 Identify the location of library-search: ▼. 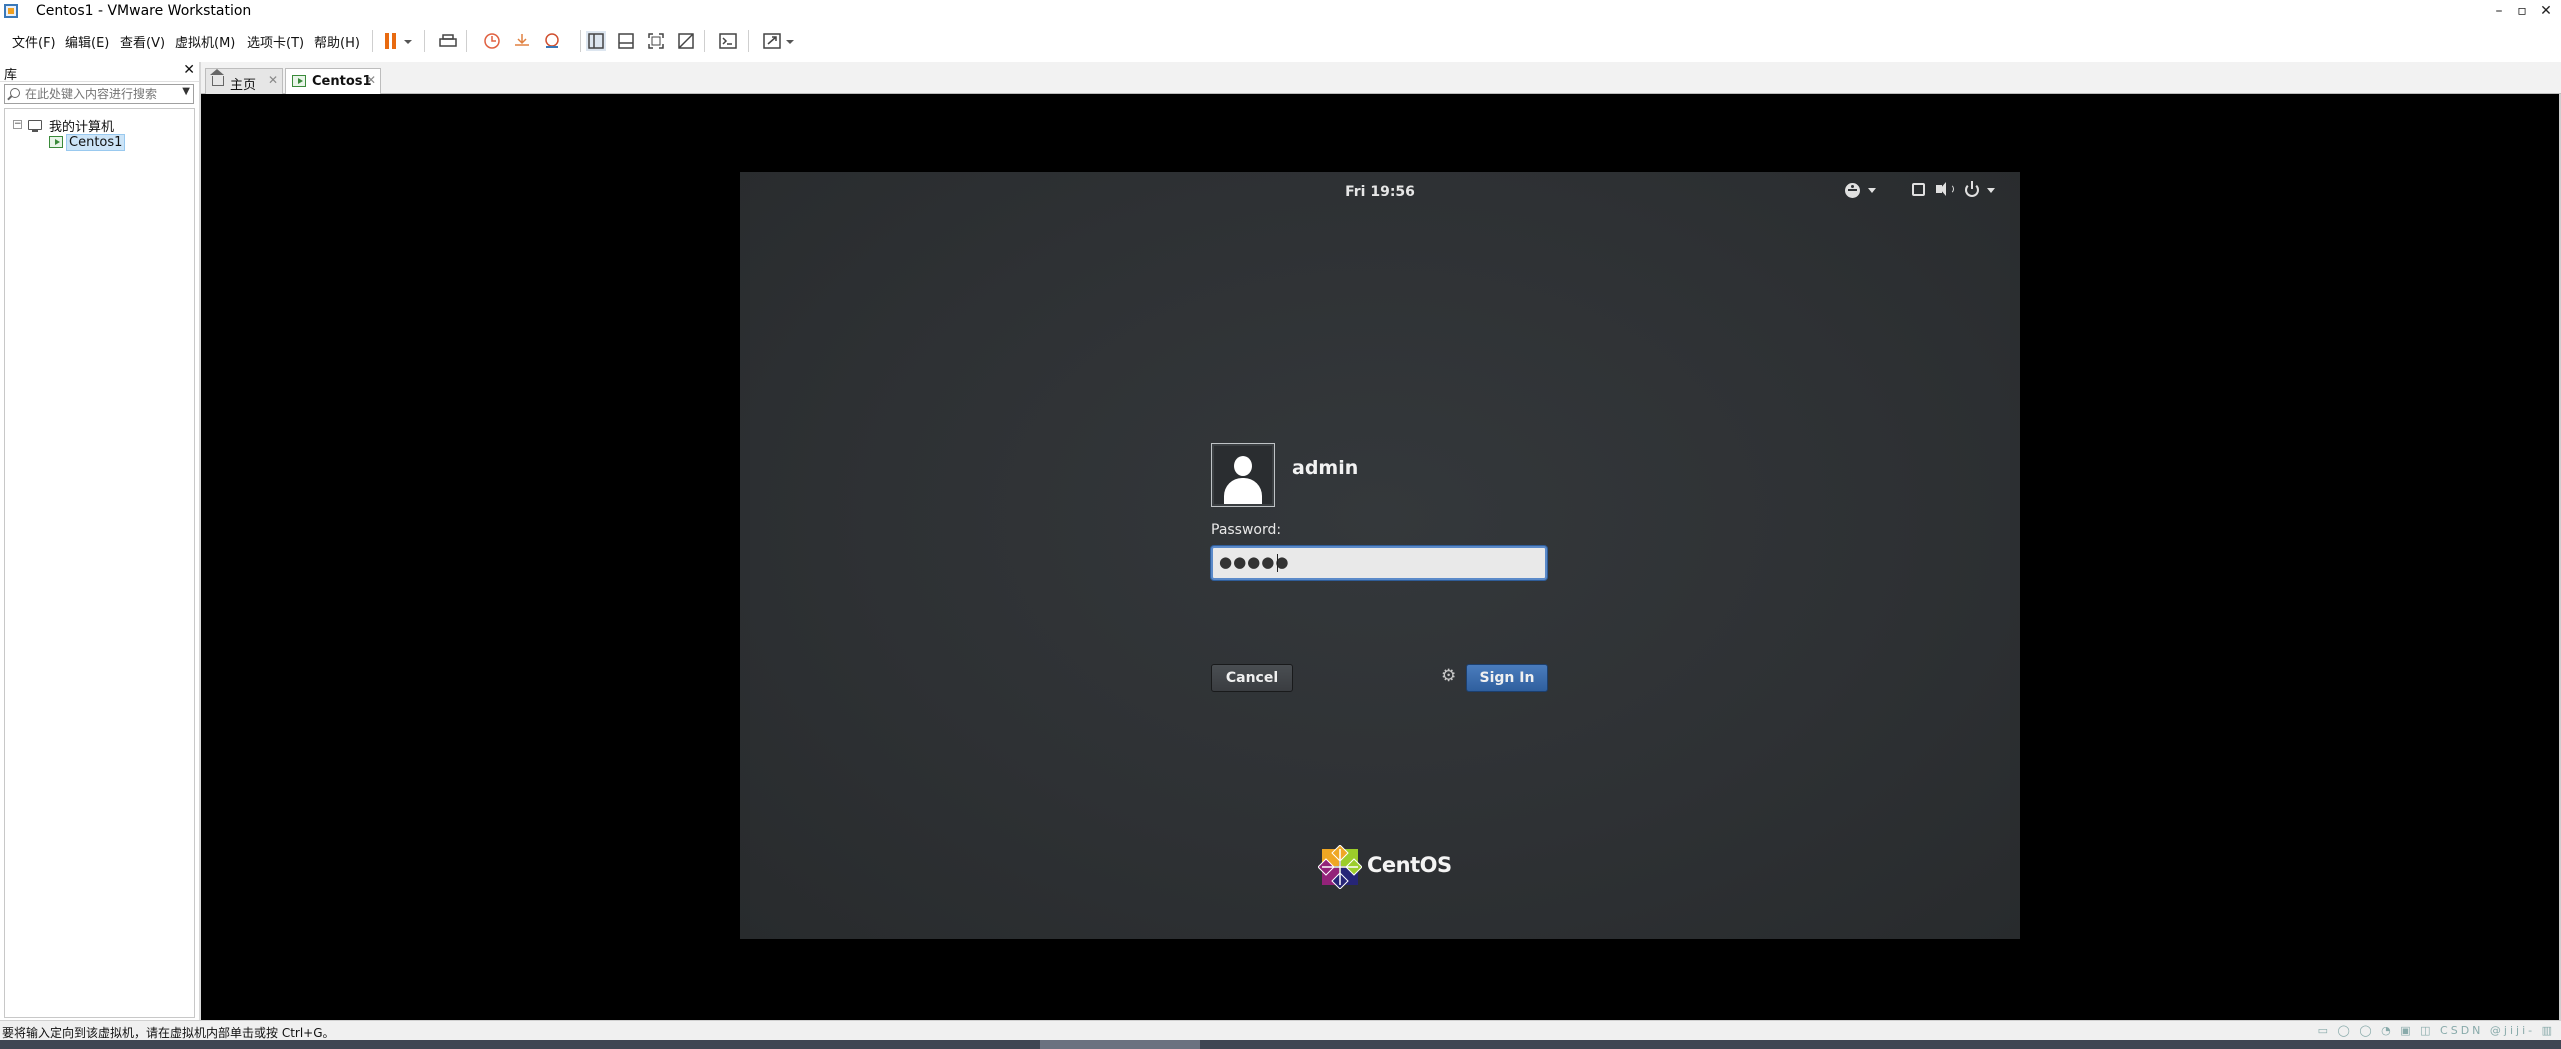
(99, 94).